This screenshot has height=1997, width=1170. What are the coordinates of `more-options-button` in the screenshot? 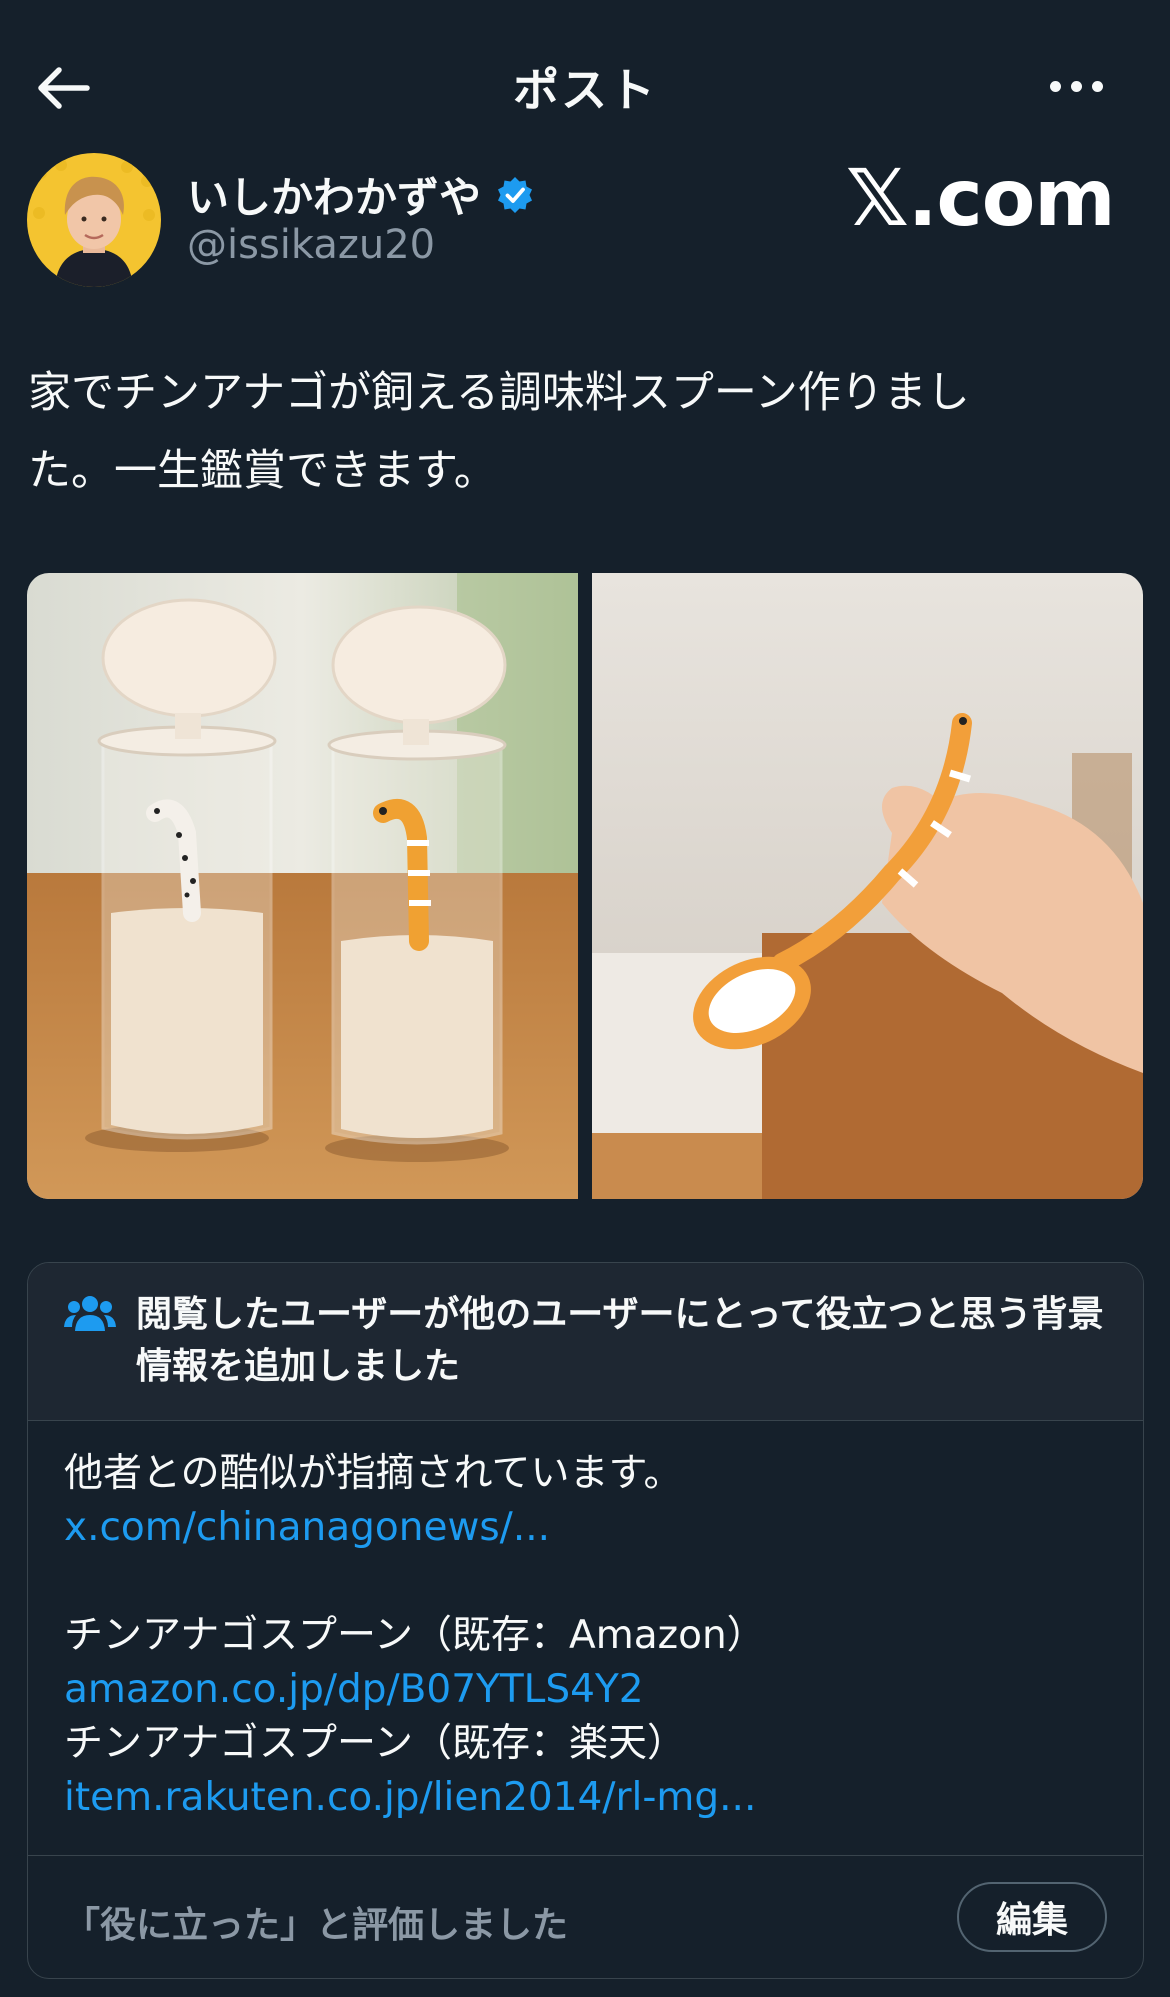 It's located at (1076, 86).